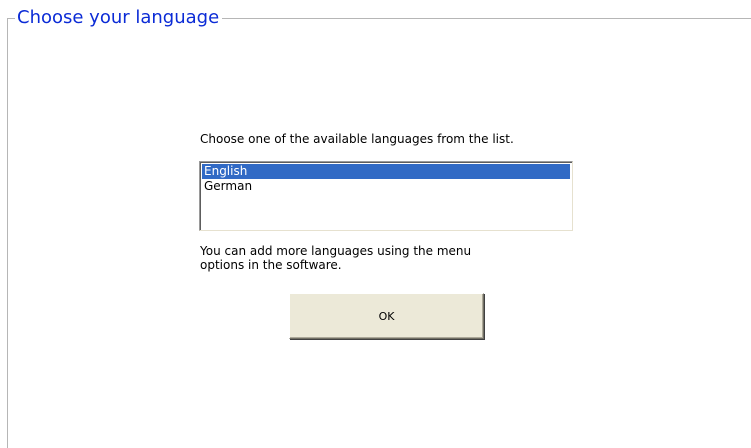  What do you see at coordinates (119, 18) in the screenshot?
I see `group-box-title: Choose your language` at bounding box center [119, 18].